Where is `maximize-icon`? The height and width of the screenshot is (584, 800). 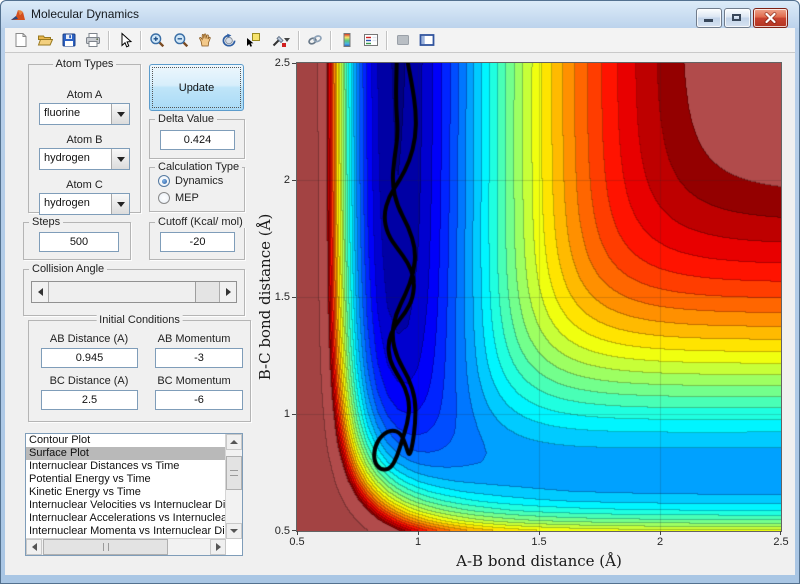
maximize-icon is located at coordinates (736, 17).